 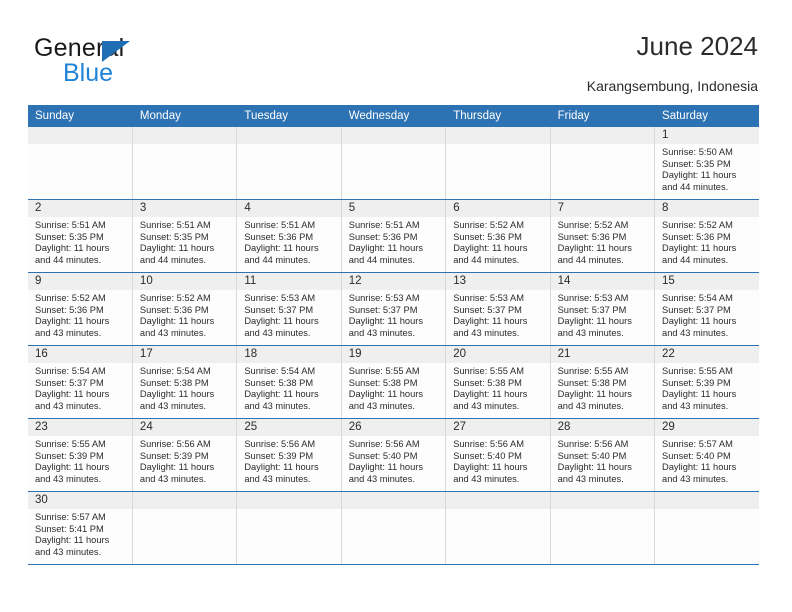 What do you see at coordinates (697, 46) in the screenshot?
I see `page-title: June 2024` at bounding box center [697, 46].